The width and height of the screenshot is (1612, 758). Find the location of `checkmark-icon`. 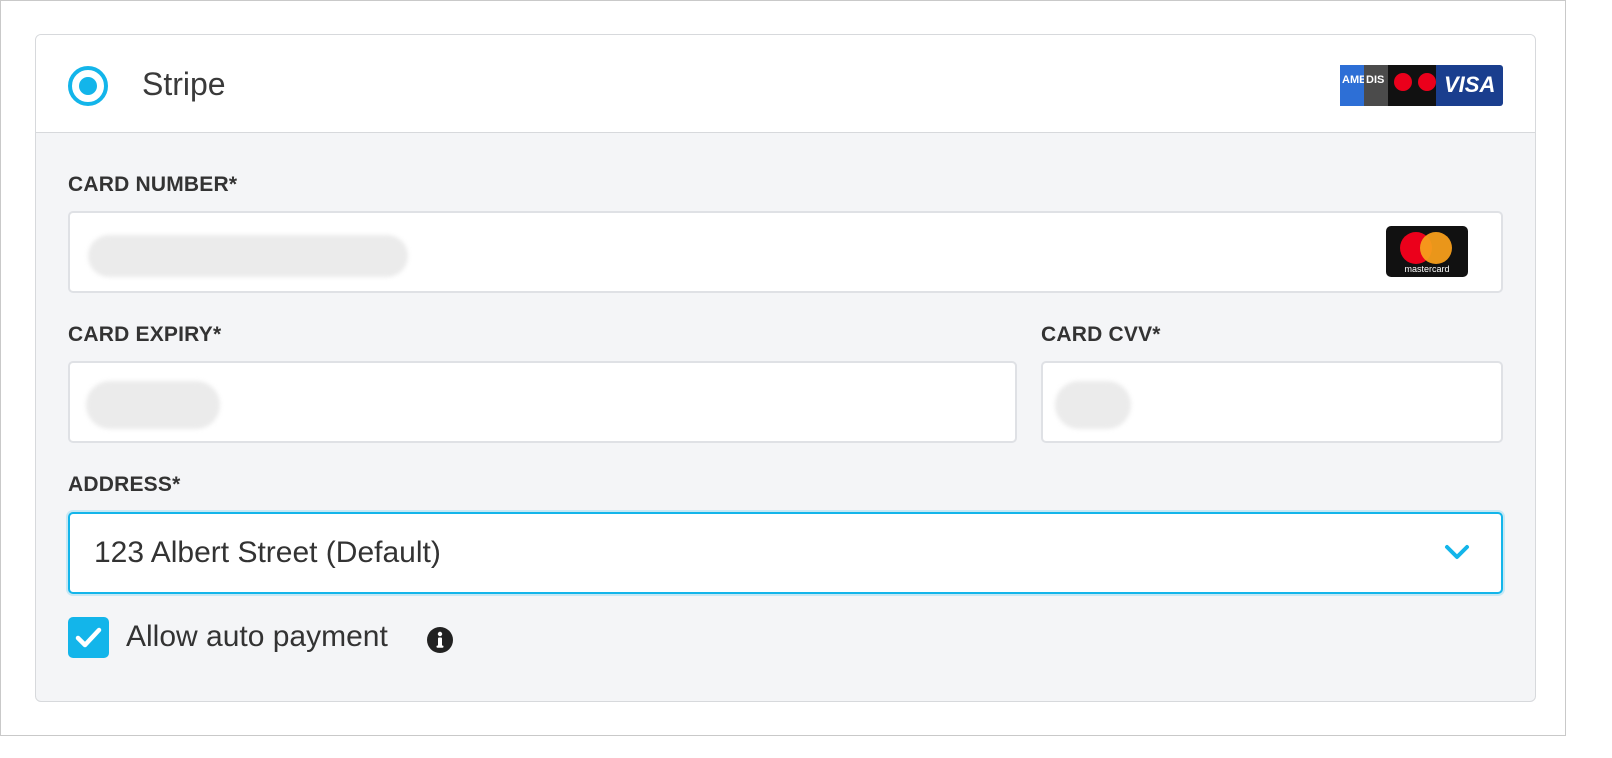

checkmark-icon is located at coordinates (88, 637).